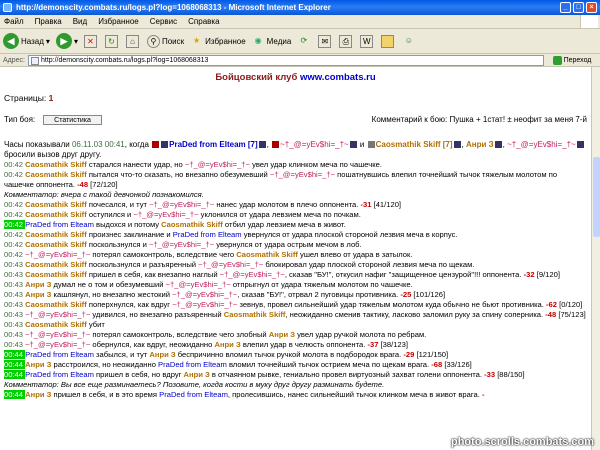  I want to click on messenger-button: ☺, so click(409, 41).